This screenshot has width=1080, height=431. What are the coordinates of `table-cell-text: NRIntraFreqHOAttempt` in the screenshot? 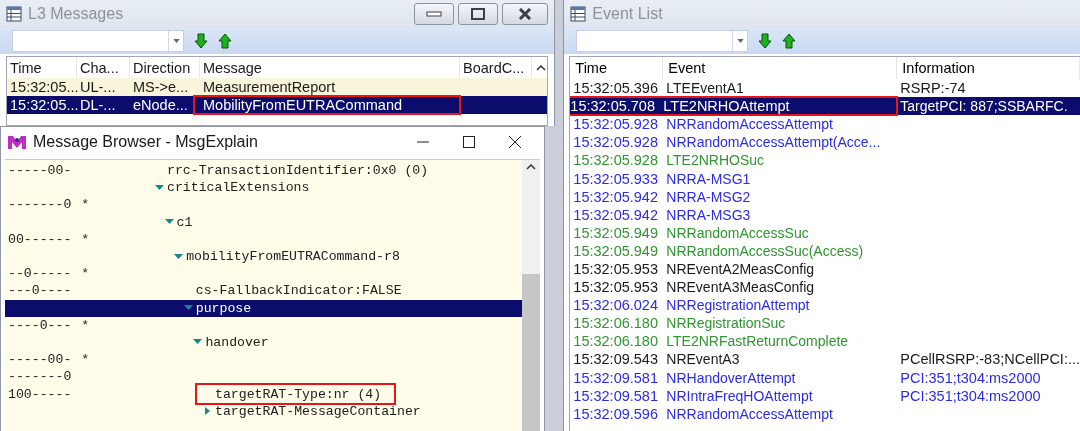 It's located at (739, 395).